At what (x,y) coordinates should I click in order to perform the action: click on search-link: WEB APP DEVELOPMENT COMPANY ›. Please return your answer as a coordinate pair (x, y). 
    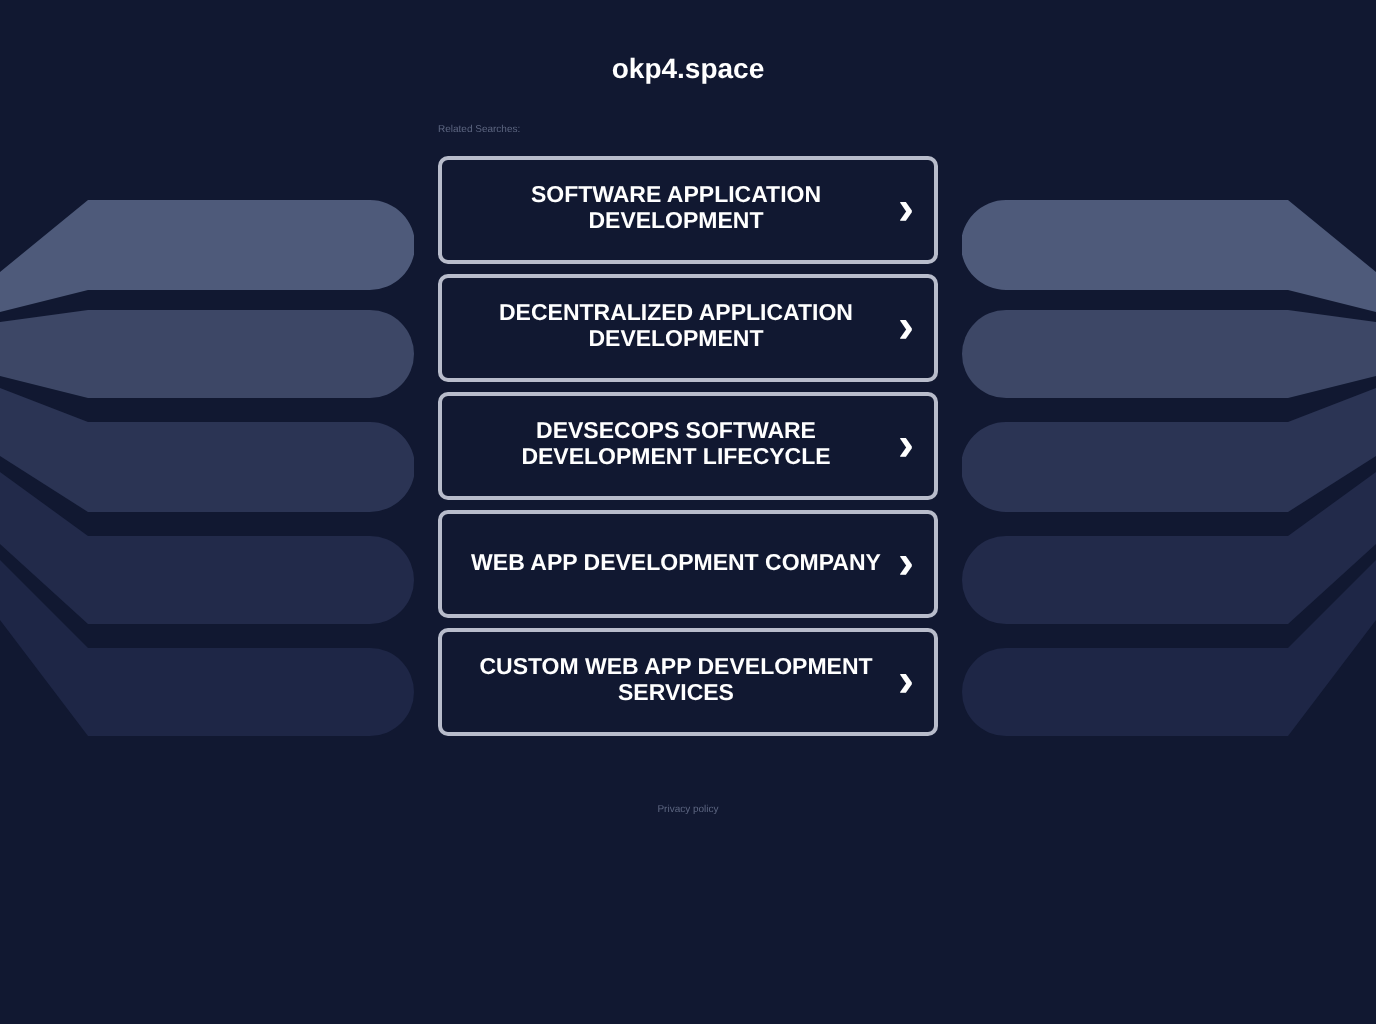
    Looking at the image, I should click on (688, 564).